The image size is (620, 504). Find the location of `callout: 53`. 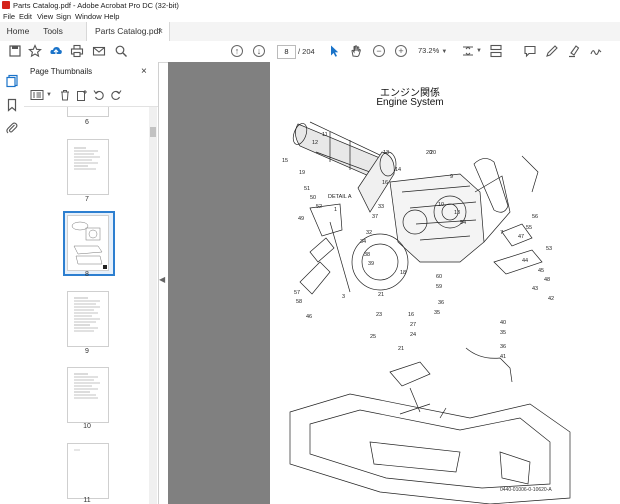

callout: 53 is located at coordinates (549, 249).